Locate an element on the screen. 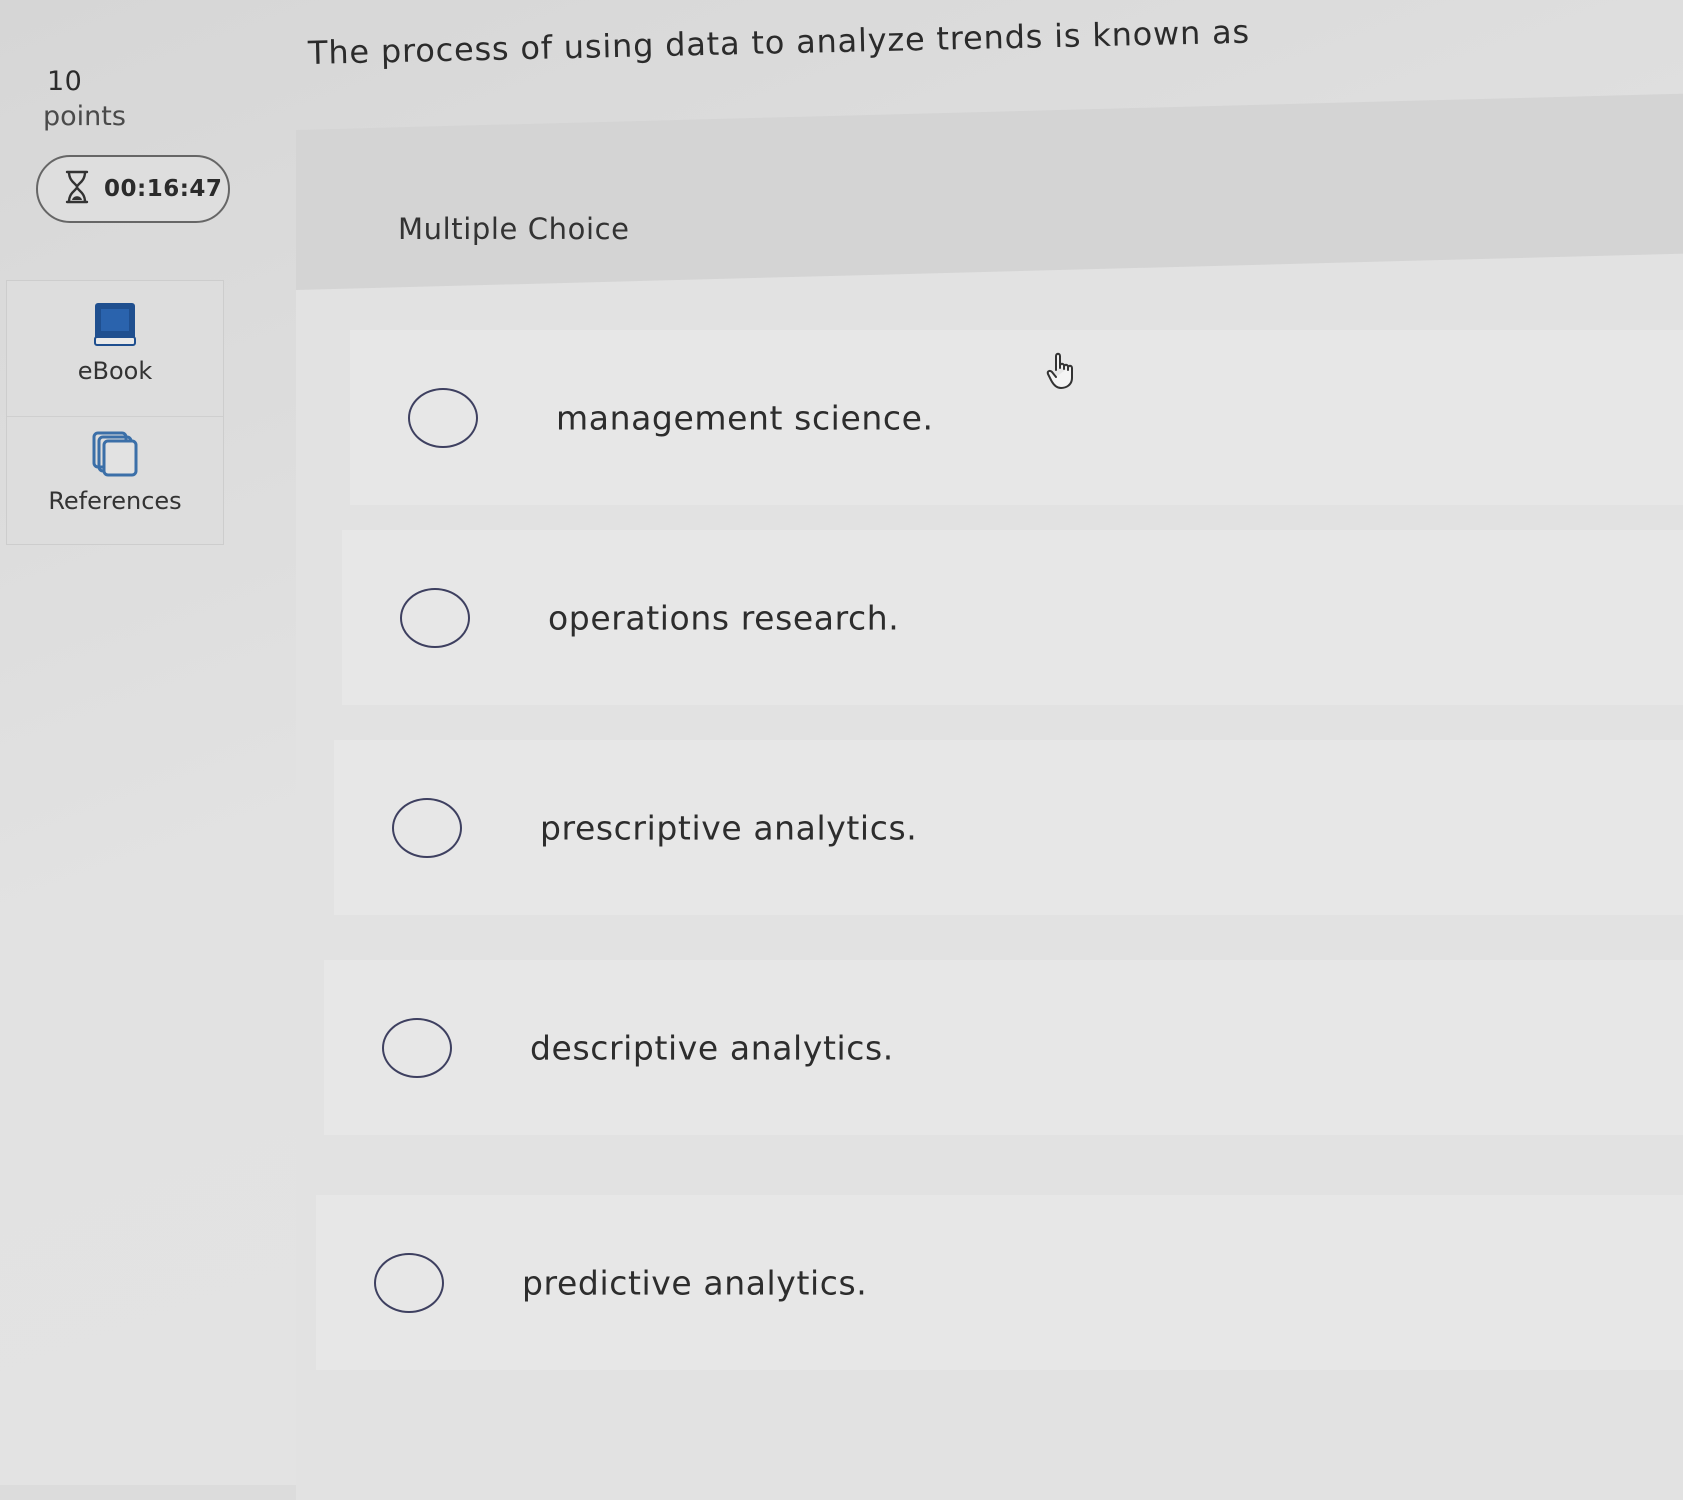  choice-option-1: management science. is located at coordinates (1016, 417).